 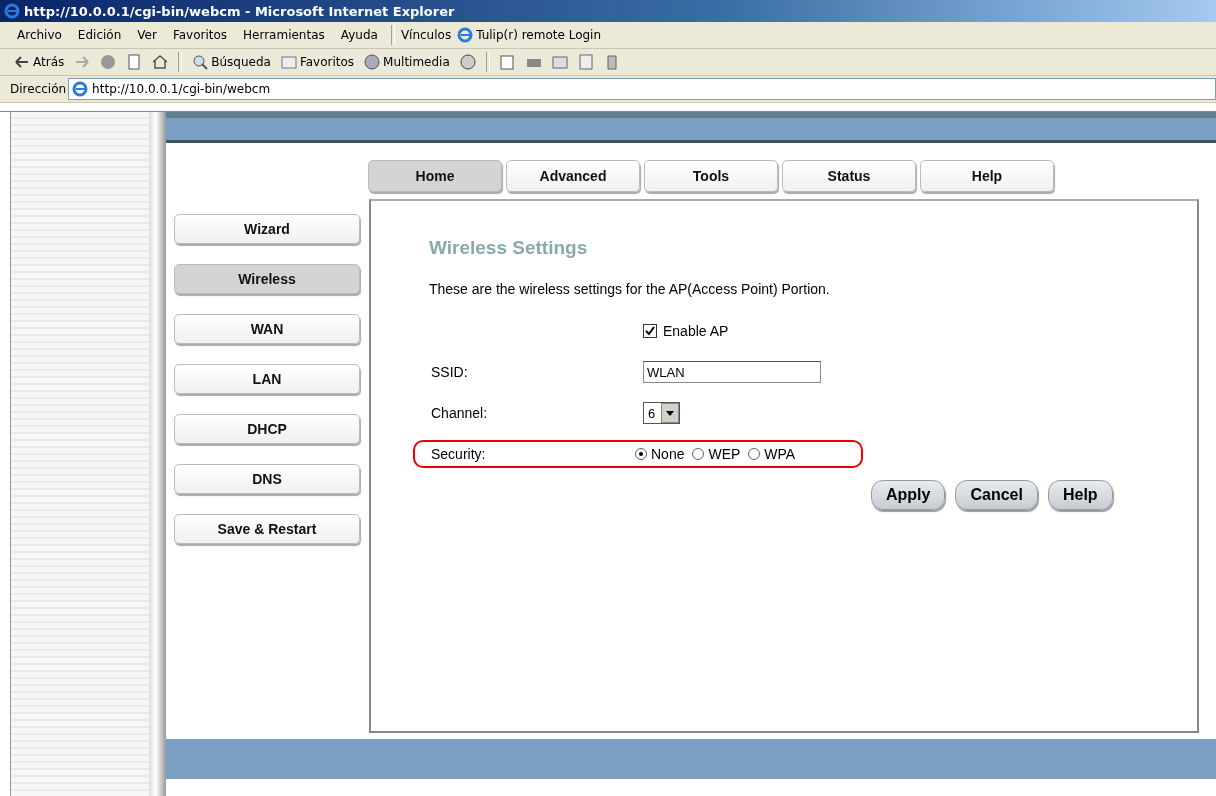 What do you see at coordinates (459, 454) in the screenshot?
I see `field-label: Security:` at bounding box center [459, 454].